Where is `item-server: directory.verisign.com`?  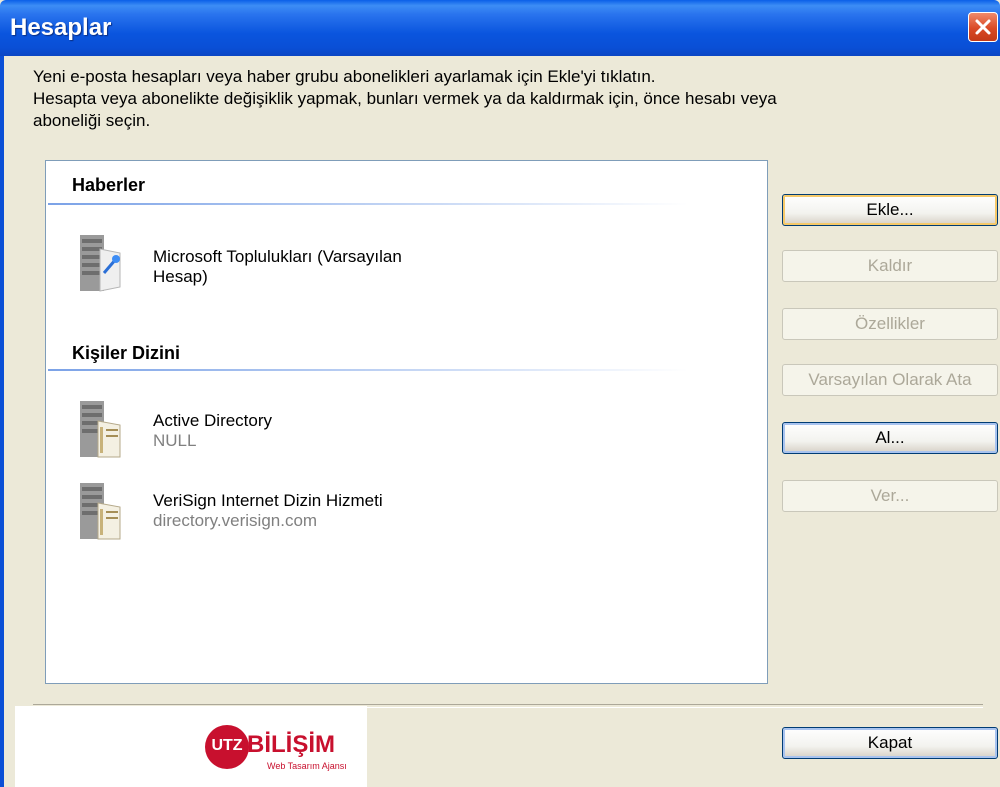 item-server: directory.verisign.com is located at coordinates (235, 520).